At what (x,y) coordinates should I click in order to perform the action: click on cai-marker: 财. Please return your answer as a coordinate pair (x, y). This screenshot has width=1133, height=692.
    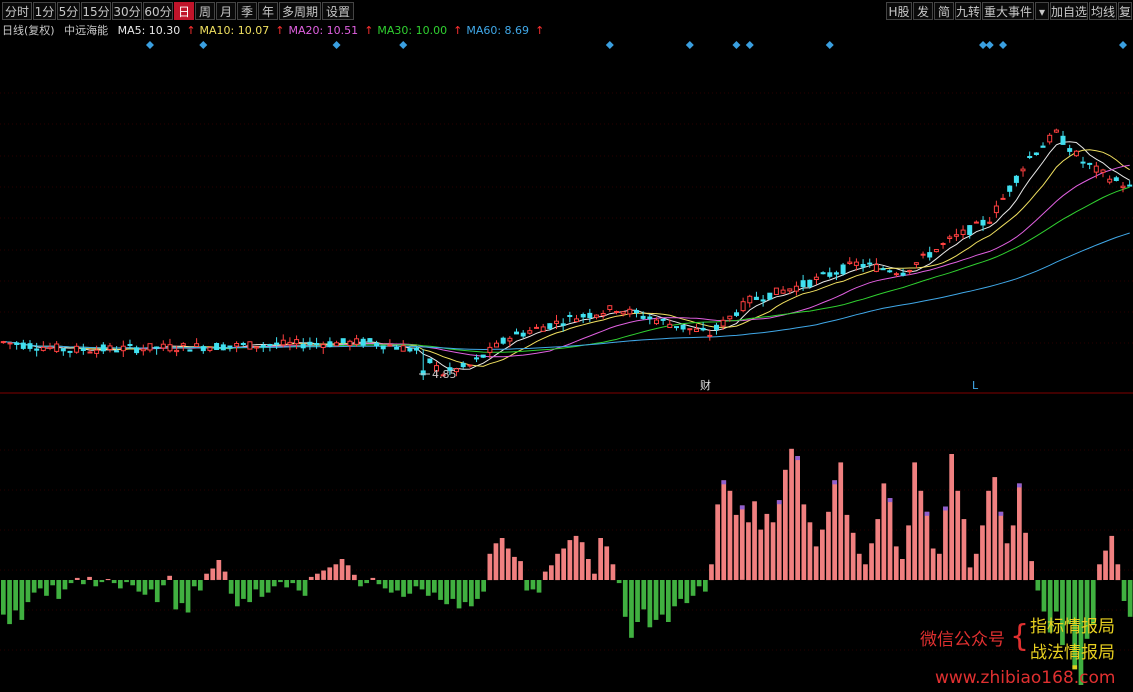
    Looking at the image, I should click on (705, 385).